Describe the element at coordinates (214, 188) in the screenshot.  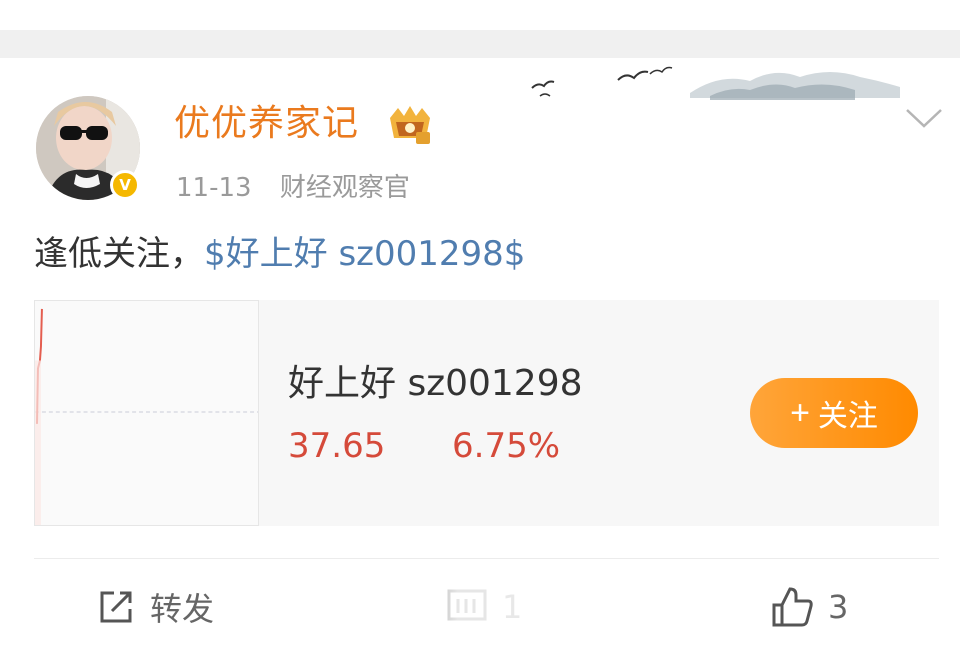
I see `post-date: 11-13` at that location.